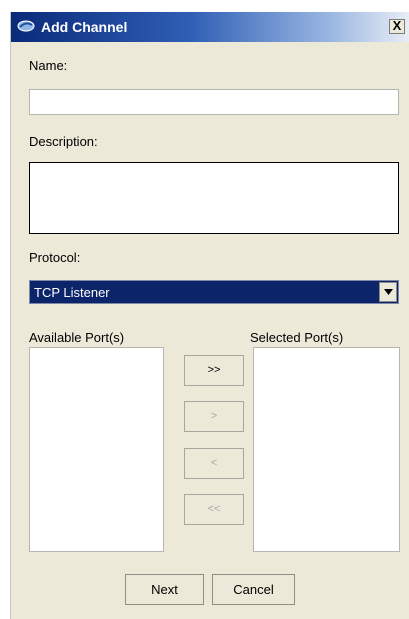 The height and width of the screenshot is (619, 409). Describe the element at coordinates (164, 589) in the screenshot. I see `next-button: Next` at that location.